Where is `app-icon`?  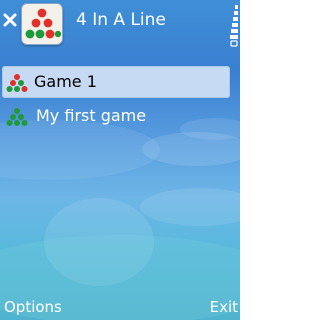 app-icon is located at coordinates (42, 24).